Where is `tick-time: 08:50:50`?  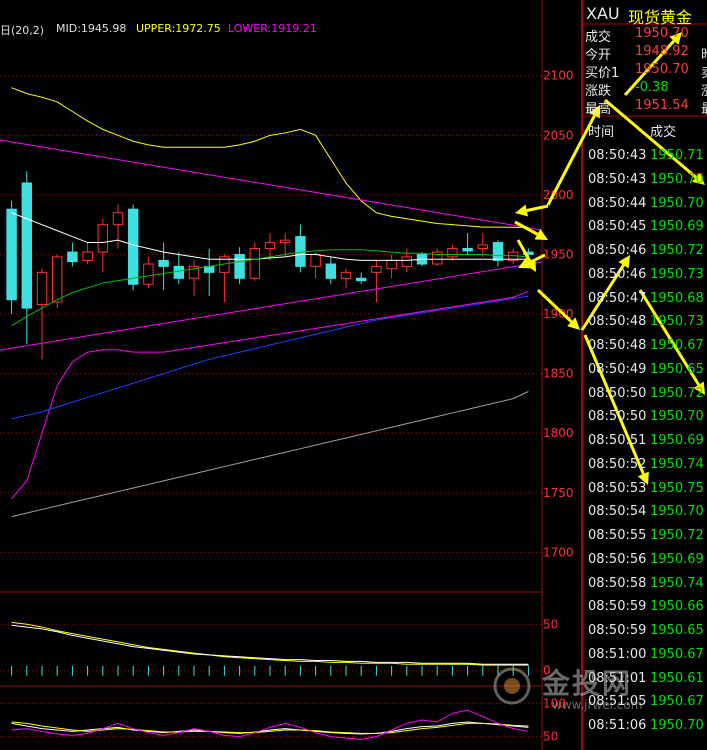 tick-time: 08:50:50 is located at coordinates (617, 393).